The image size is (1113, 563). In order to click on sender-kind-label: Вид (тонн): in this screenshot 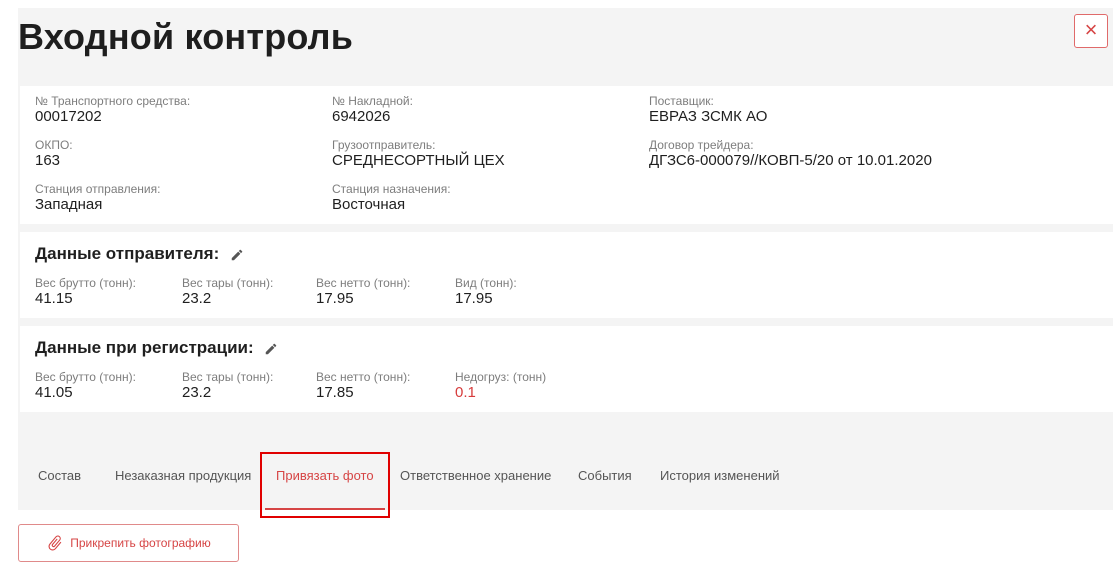, I will do `click(486, 283)`.